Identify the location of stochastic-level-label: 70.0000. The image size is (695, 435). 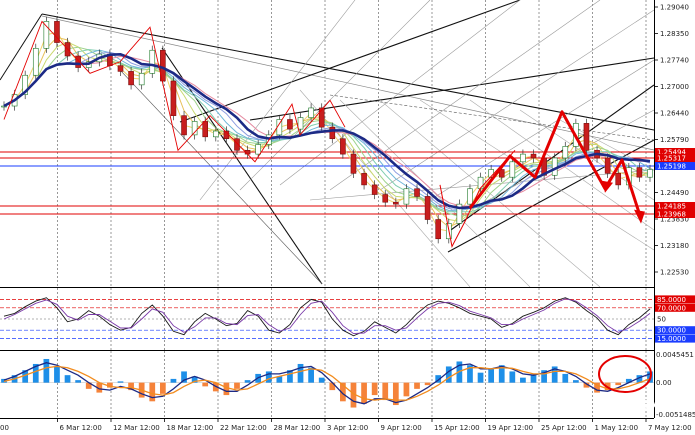
(671, 308).